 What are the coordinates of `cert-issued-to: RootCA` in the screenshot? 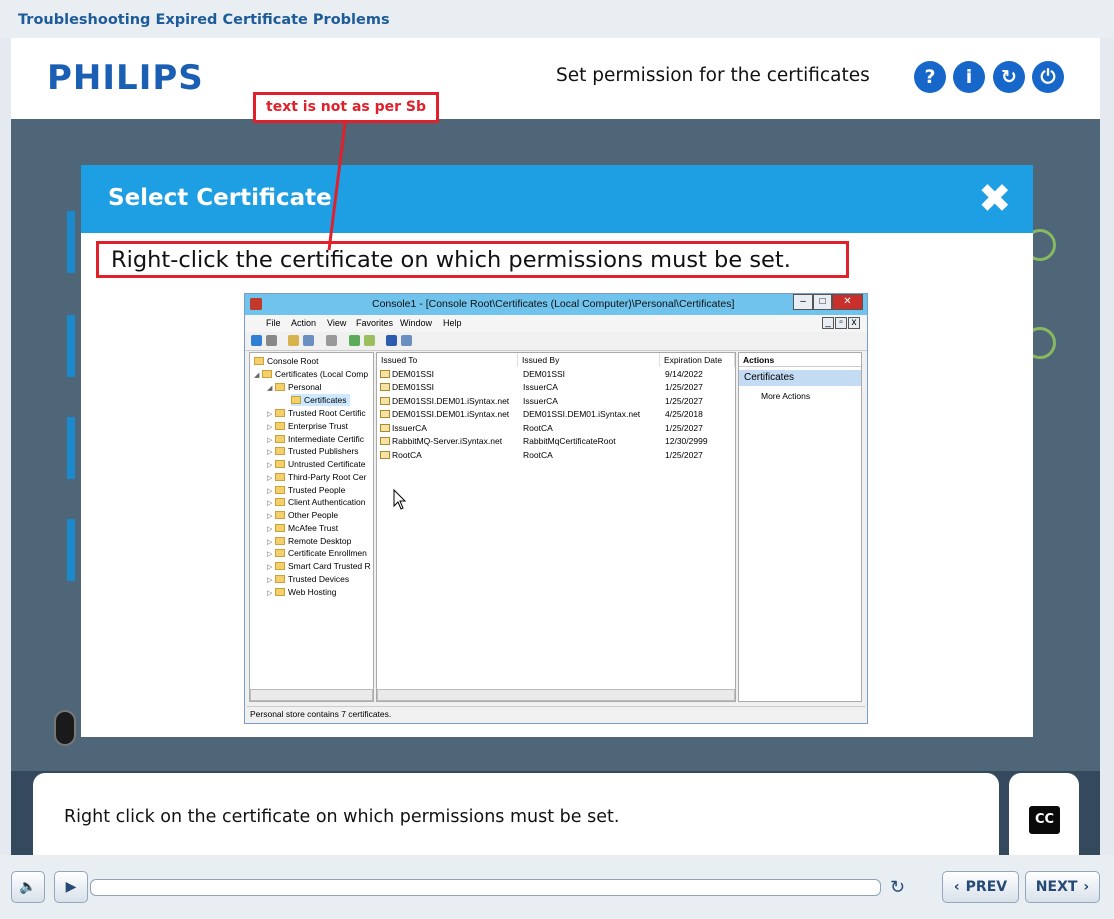 It's located at (401, 455).